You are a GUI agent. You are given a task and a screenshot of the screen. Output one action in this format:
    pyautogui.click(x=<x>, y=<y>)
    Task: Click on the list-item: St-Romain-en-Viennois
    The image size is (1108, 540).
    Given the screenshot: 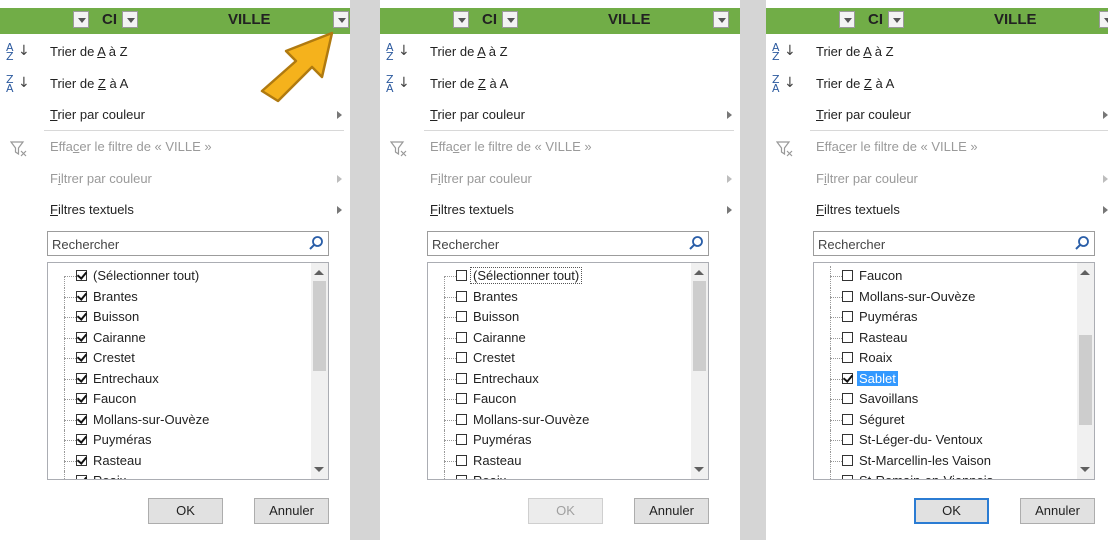 What is the action you would take?
    pyautogui.click(x=945, y=475)
    